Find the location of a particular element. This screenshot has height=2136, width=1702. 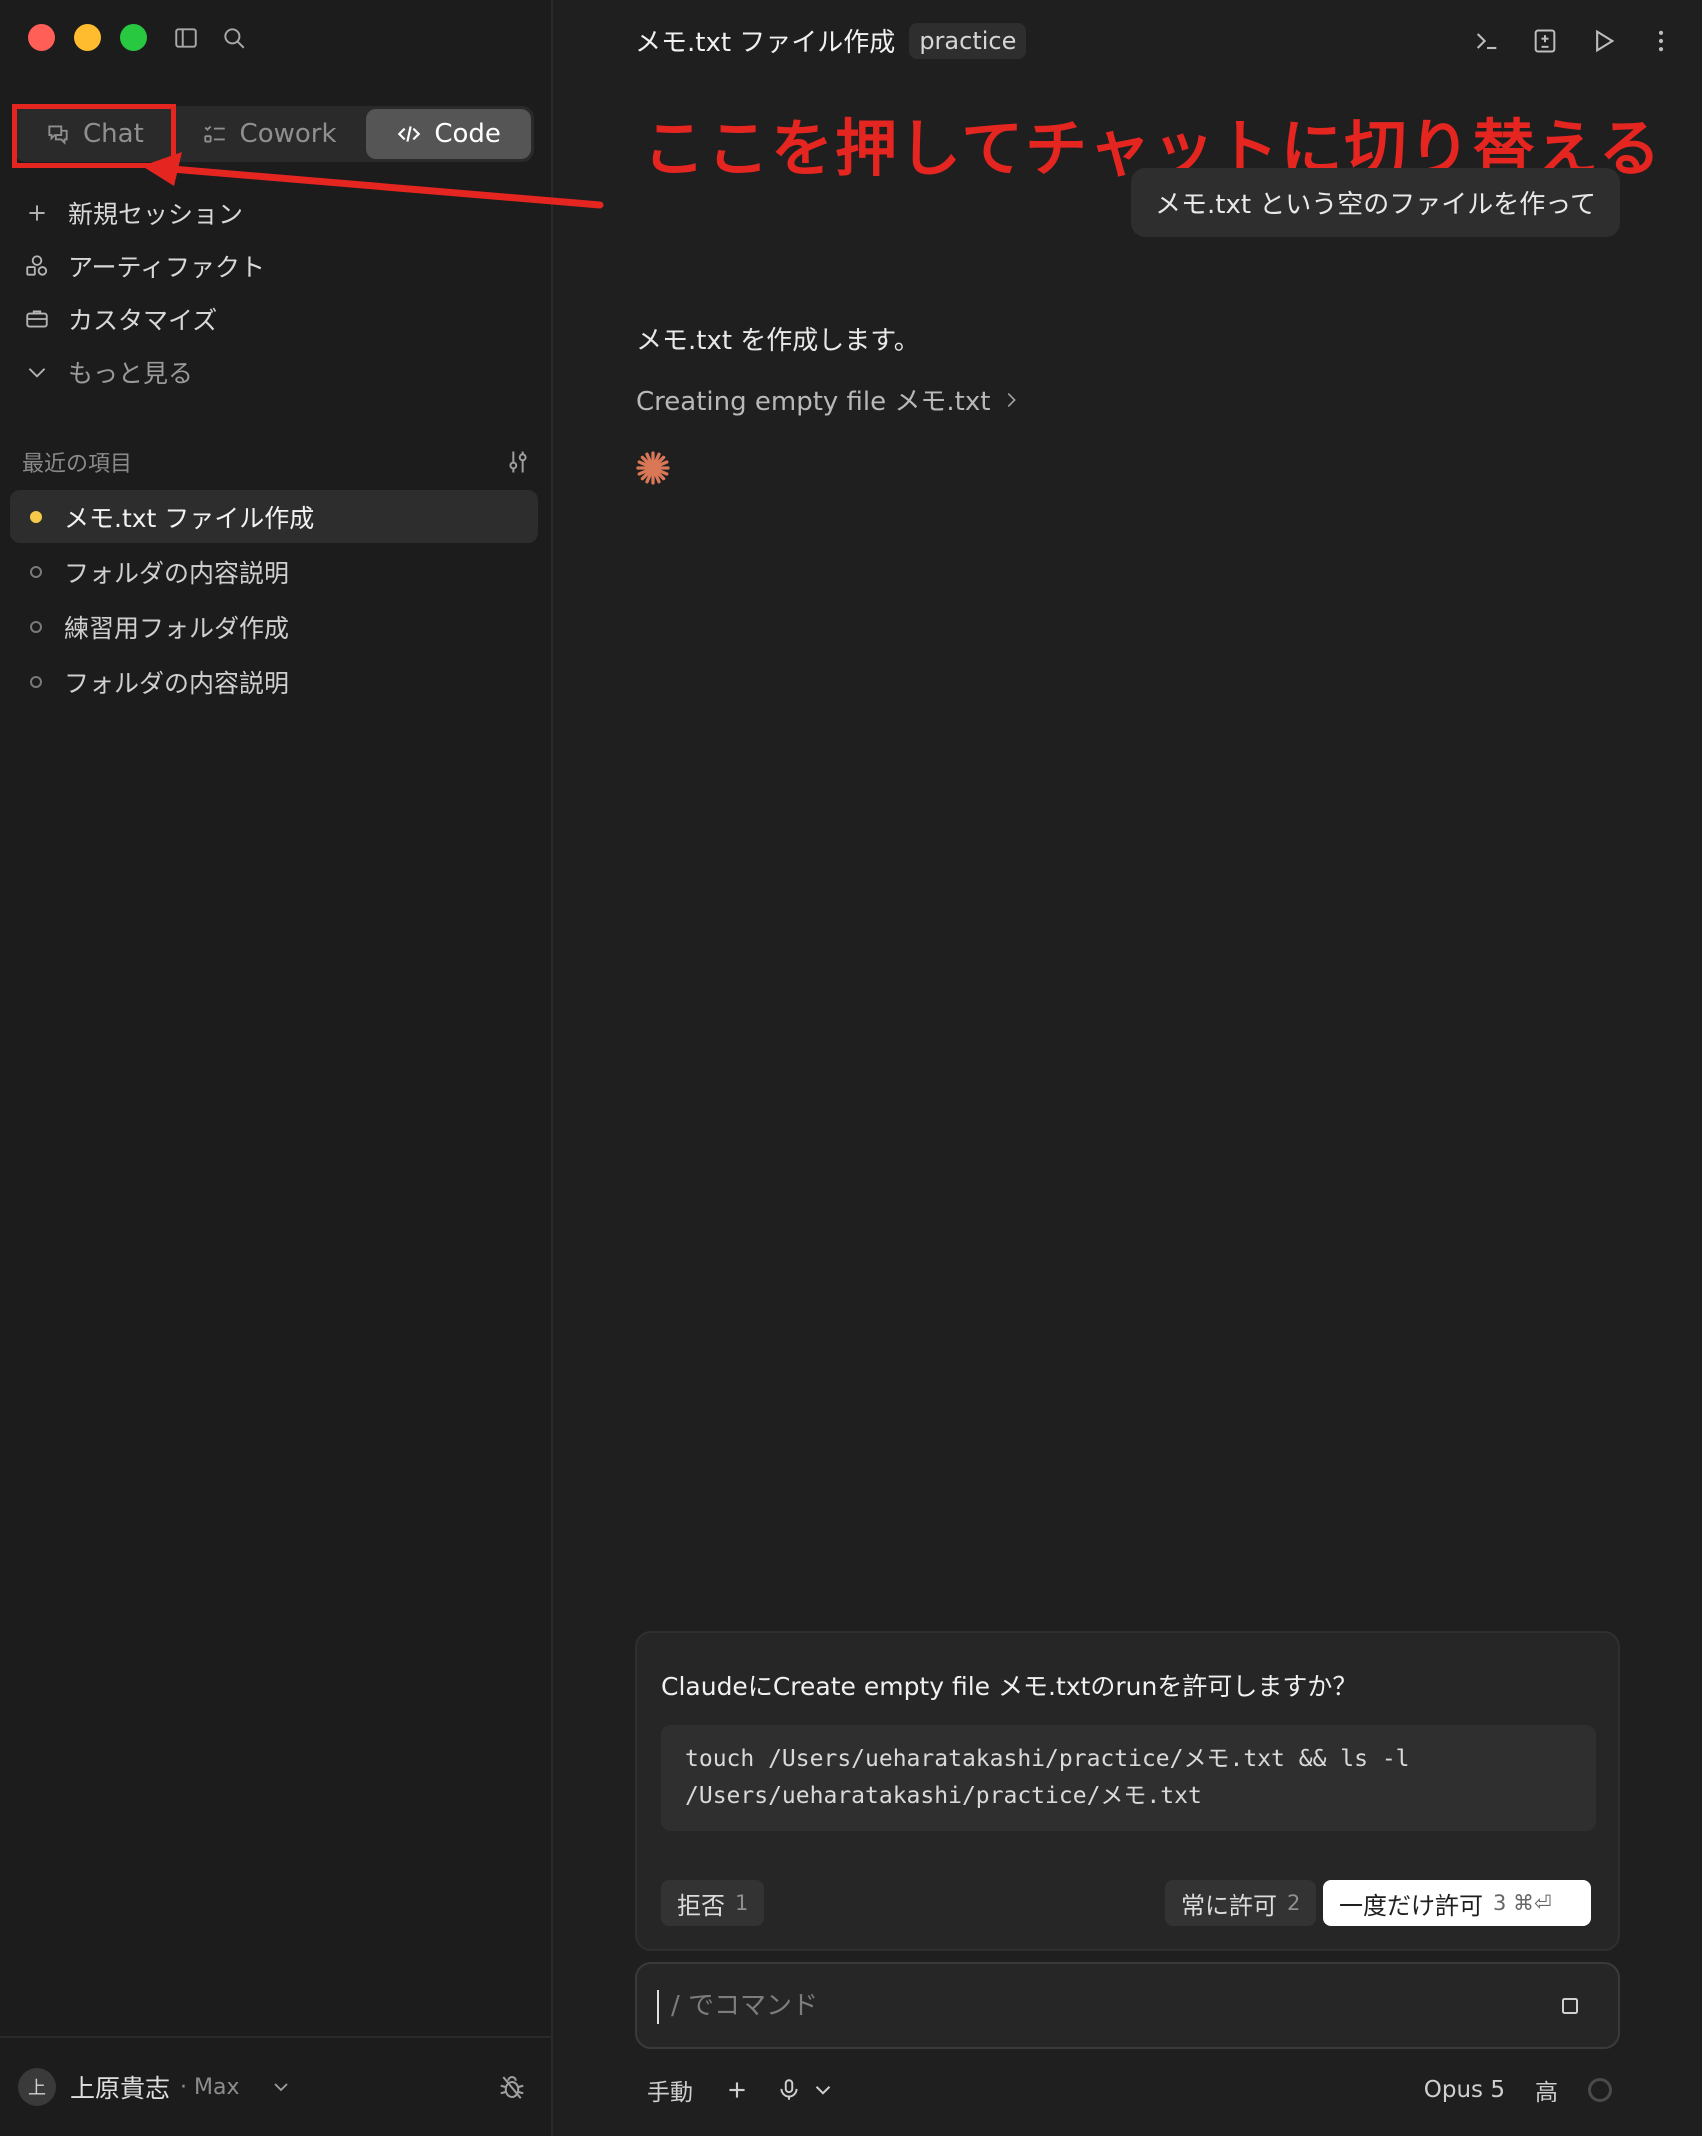

chevron-right-icon is located at coordinates (1012, 399).